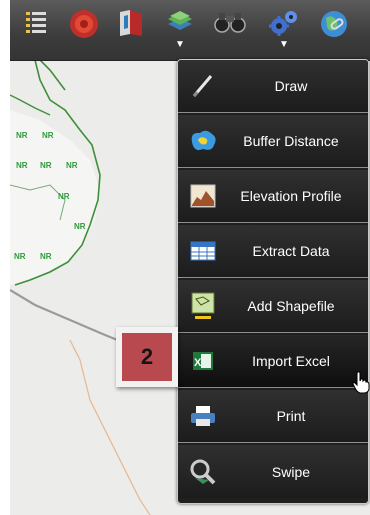  I want to click on tools-button: ▼, so click(284, 30).